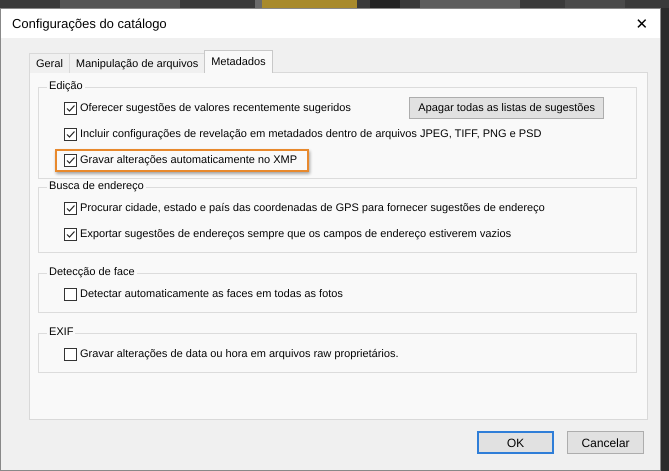  What do you see at coordinates (189, 160) in the screenshot?
I see `checkbox-label: Gravar alterações automaticamente no XMP` at bounding box center [189, 160].